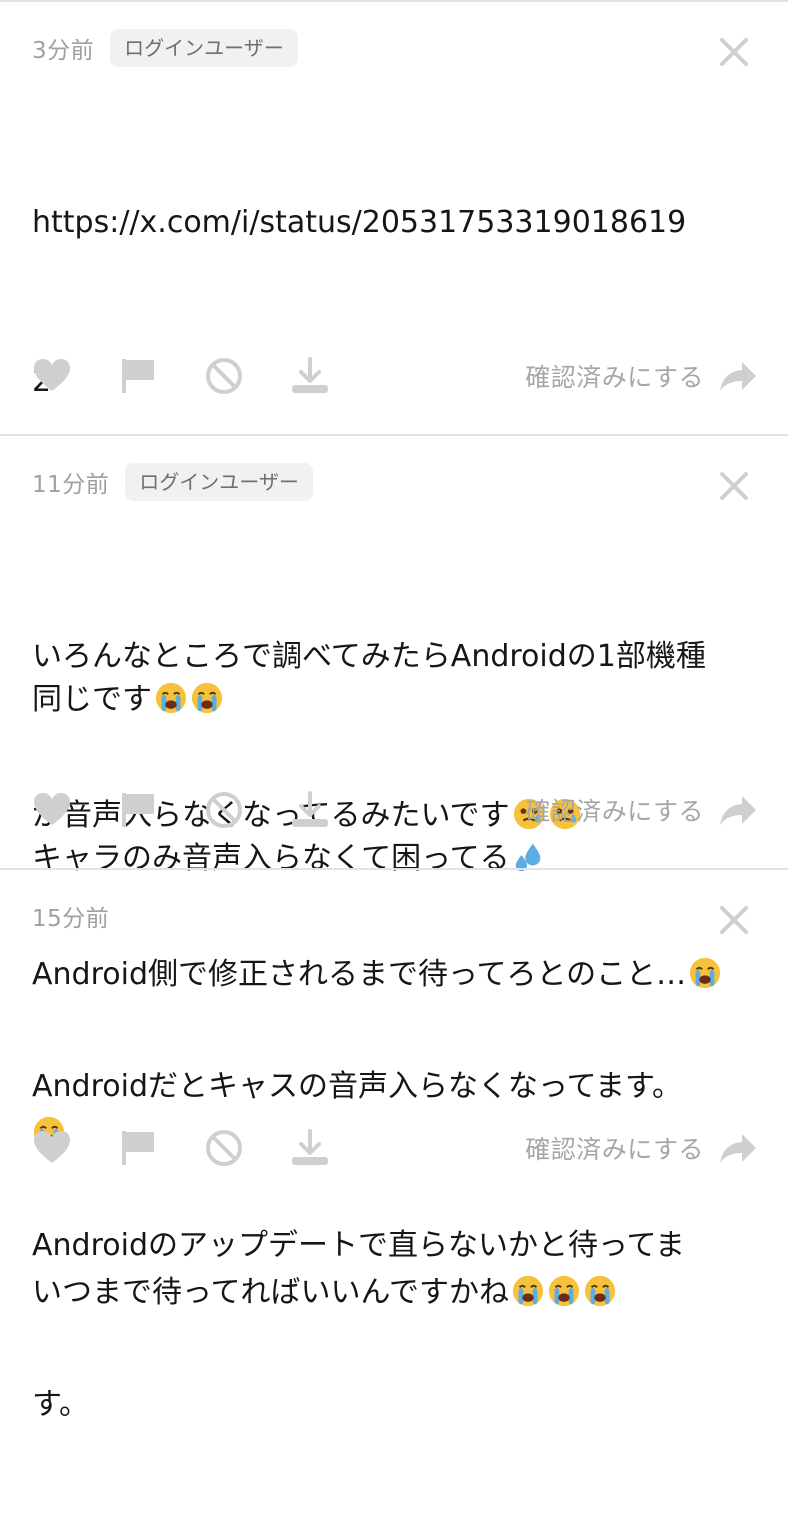 The image size is (788, 1537). I want to click on comment-header: 11分前 ログインユーザー, so click(172, 482).